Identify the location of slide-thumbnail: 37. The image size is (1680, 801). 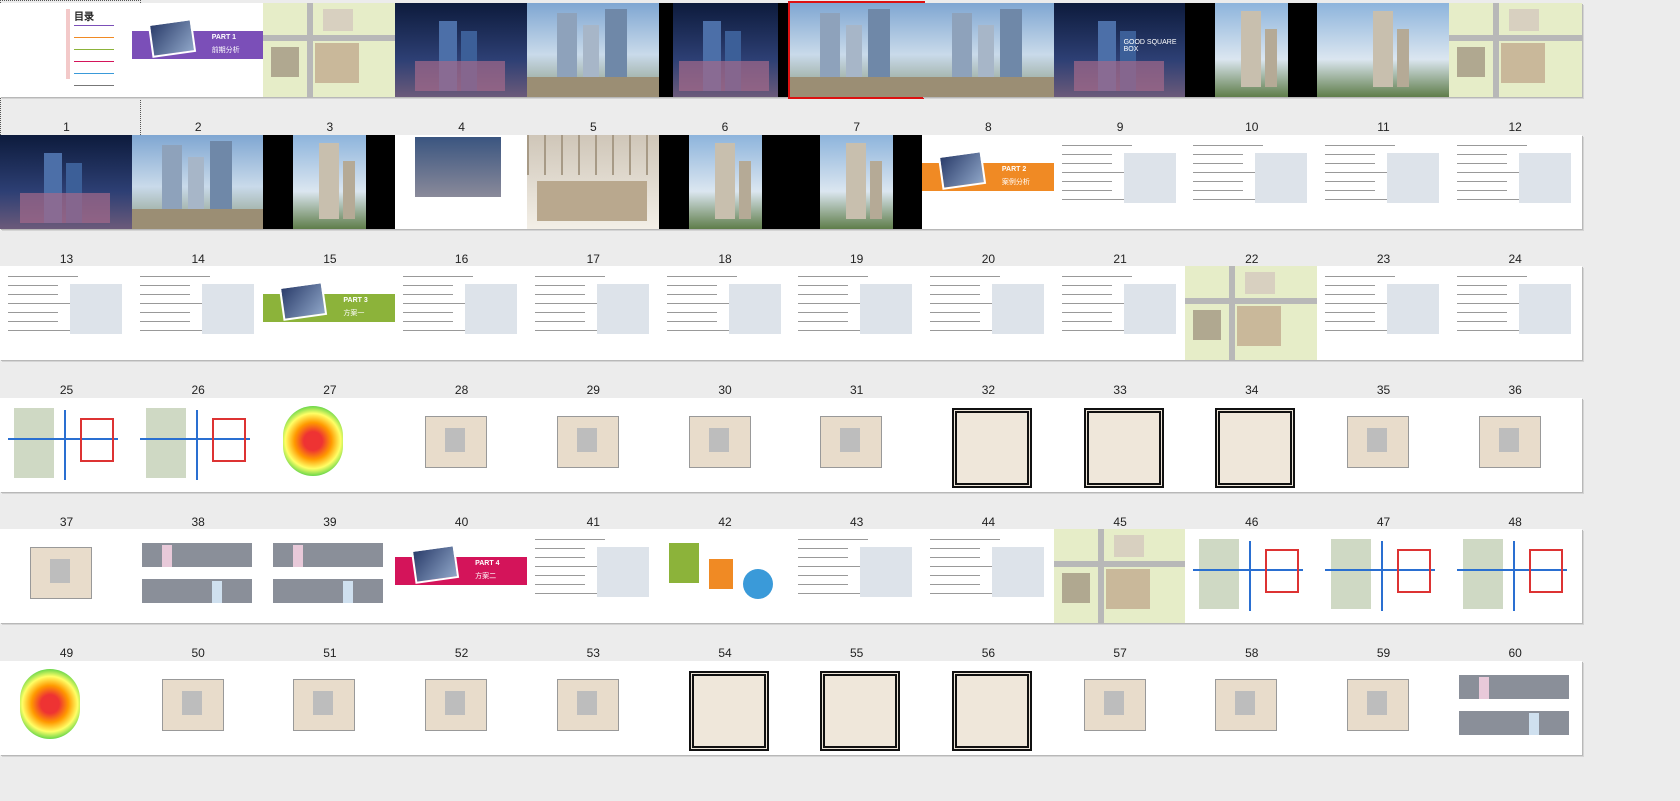
(70, 465).